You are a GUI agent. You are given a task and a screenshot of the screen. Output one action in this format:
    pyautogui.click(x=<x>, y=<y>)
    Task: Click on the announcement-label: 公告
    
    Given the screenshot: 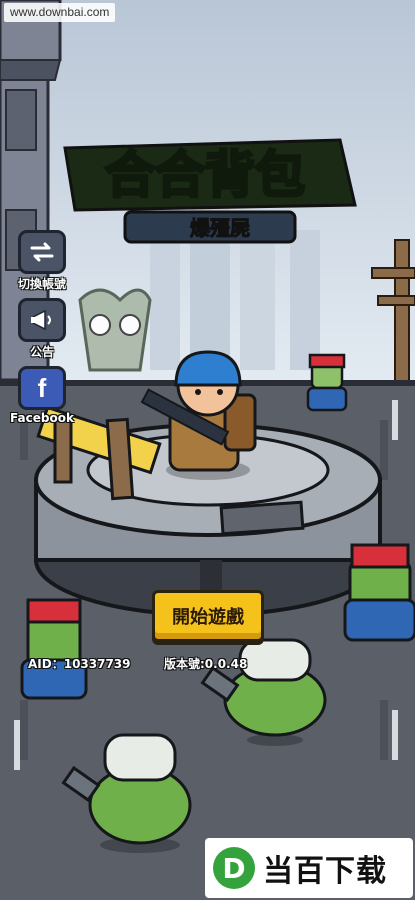 What is the action you would take?
    pyautogui.click(x=41, y=352)
    